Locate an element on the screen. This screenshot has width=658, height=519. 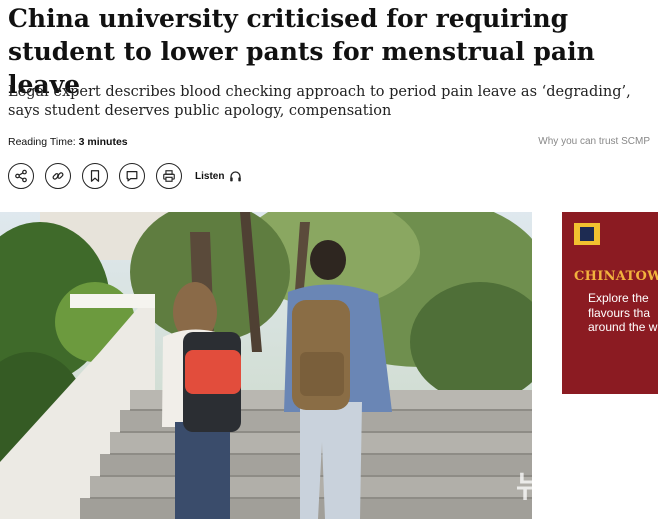
news1-watermark: 뉴스 is located at coordinates (545, 487).